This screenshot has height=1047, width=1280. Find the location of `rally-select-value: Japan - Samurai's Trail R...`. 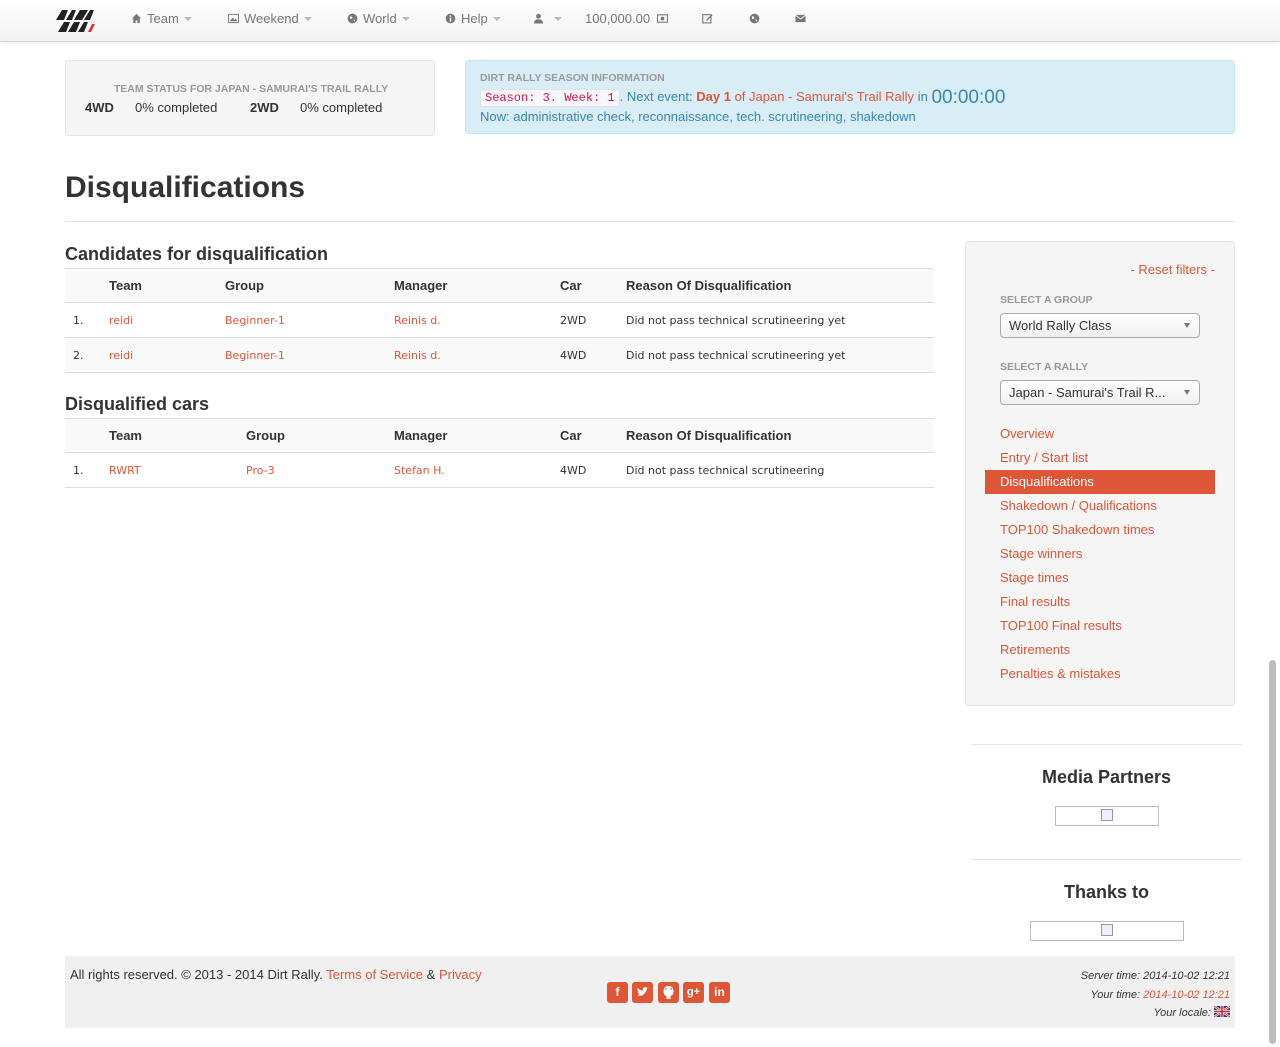

rally-select-value: Japan - Samurai's Trail R... is located at coordinates (1087, 392).